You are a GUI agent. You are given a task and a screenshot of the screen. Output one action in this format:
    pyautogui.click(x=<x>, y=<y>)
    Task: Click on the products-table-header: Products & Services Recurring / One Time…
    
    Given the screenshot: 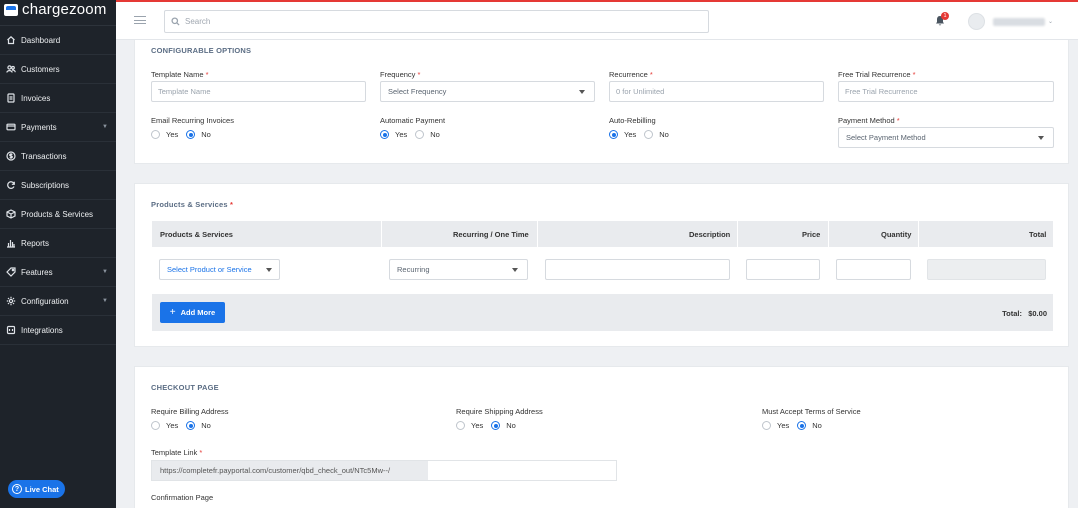 What is the action you would take?
    pyautogui.click(x=602, y=234)
    